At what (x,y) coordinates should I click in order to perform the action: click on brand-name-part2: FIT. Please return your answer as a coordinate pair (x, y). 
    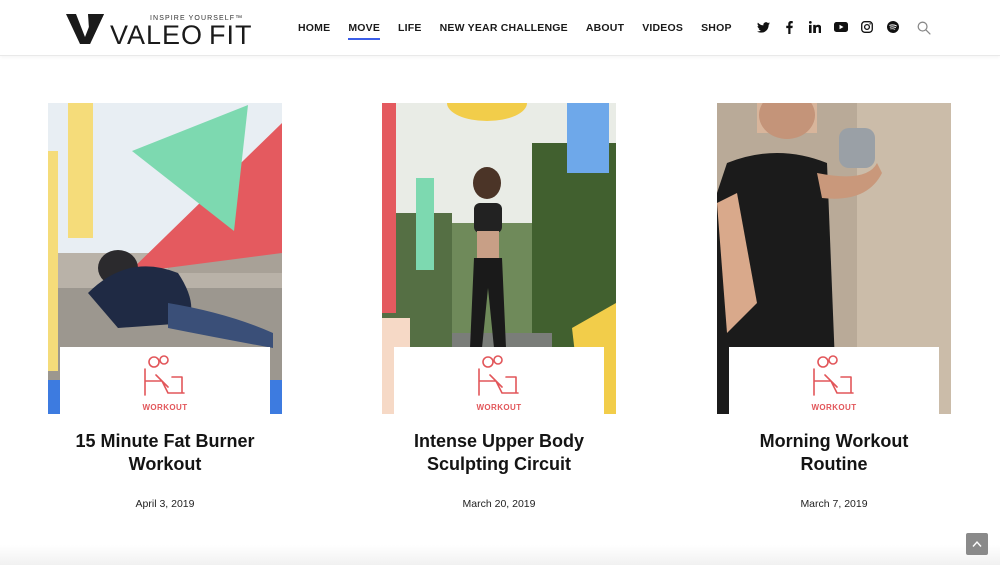
    Looking at the image, I should click on (231, 35).